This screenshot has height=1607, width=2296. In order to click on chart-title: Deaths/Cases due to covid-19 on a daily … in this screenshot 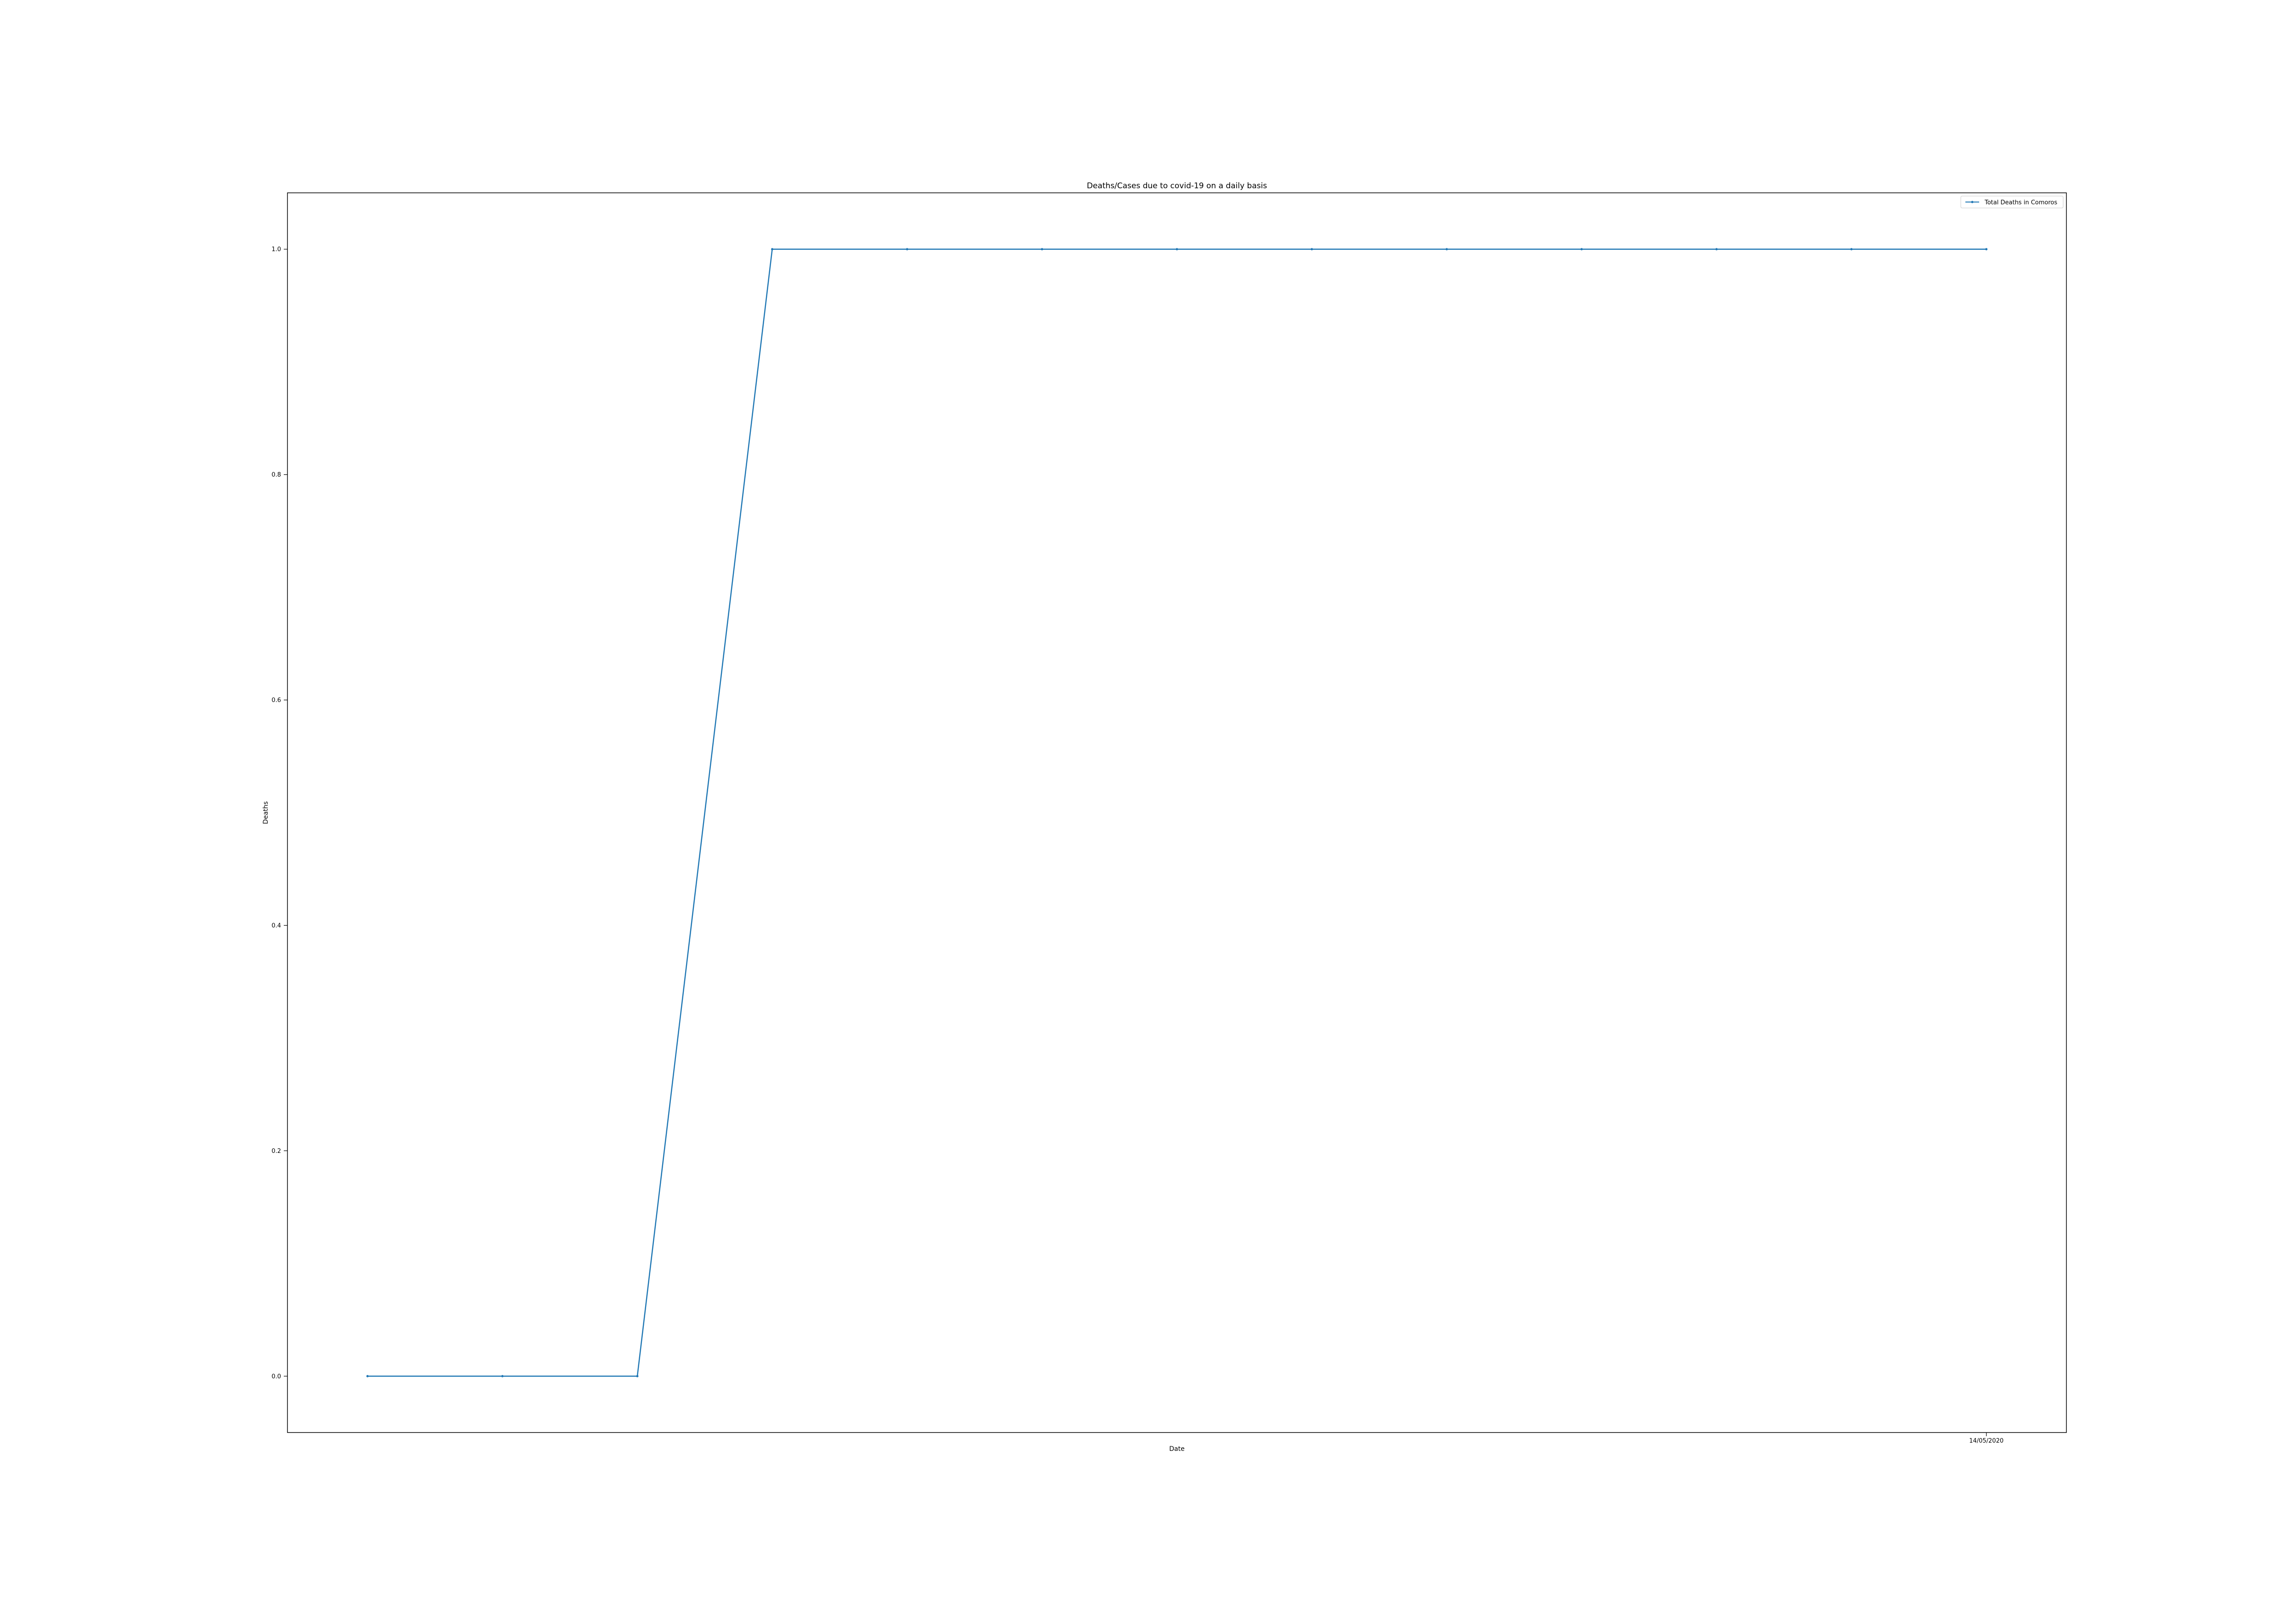, I will do `click(1177, 186)`.